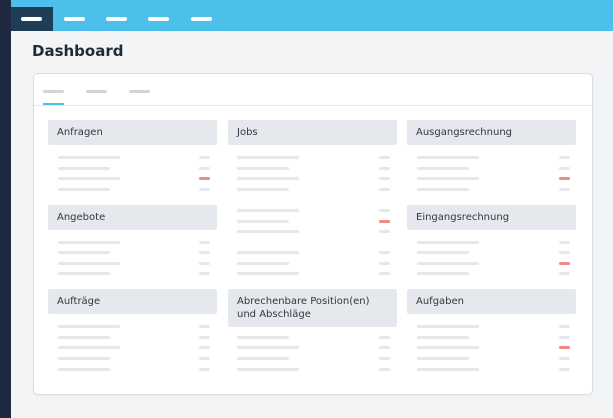  I want to click on section-header-ausgangsrechnung: Ausgangsrechnung, so click(491, 132).